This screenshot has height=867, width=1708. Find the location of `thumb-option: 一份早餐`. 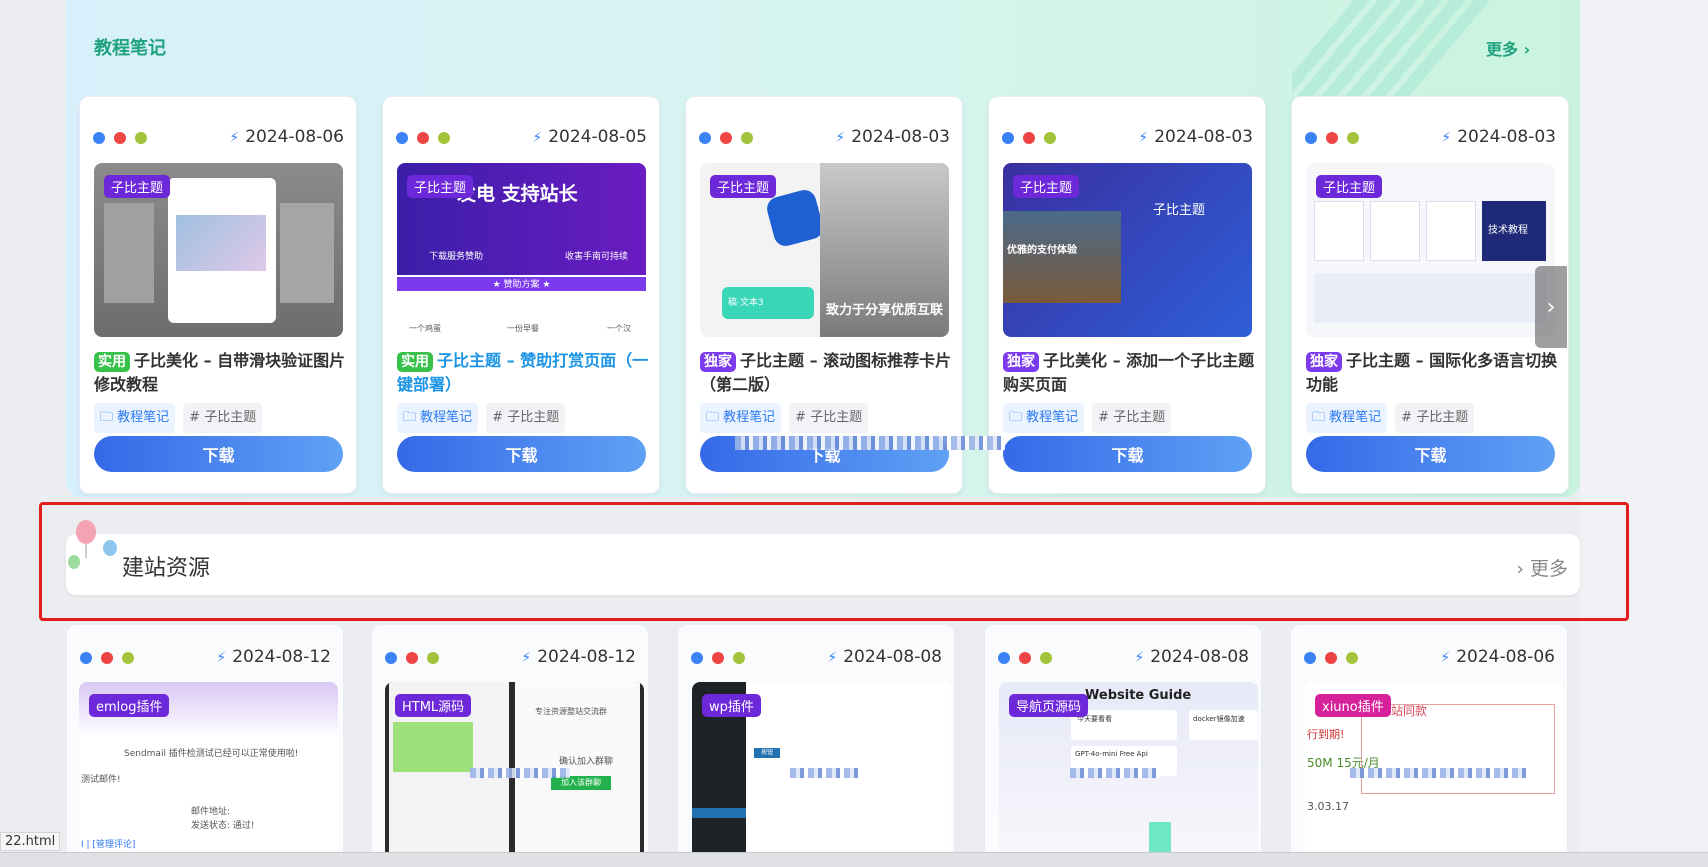

thumb-option: 一份早餐 is located at coordinates (523, 328).